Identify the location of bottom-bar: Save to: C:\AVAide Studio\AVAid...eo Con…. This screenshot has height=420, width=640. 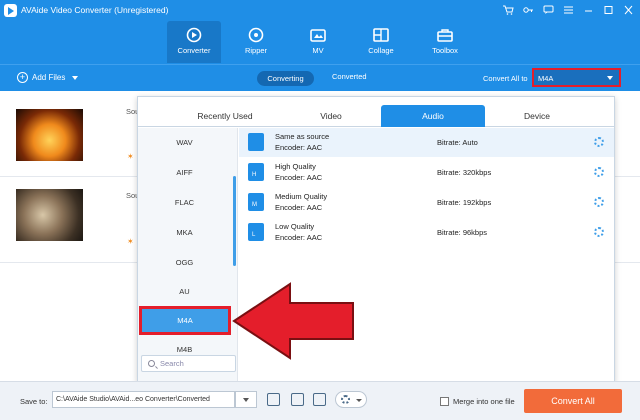
(320, 400).